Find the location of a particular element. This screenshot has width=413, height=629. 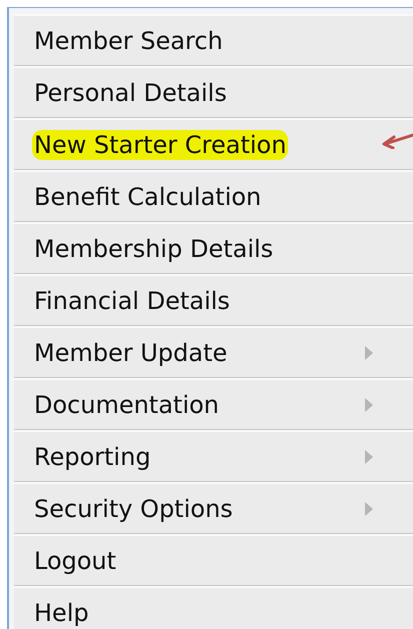

menu-item: New Starter Creation is located at coordinates (213, 144).